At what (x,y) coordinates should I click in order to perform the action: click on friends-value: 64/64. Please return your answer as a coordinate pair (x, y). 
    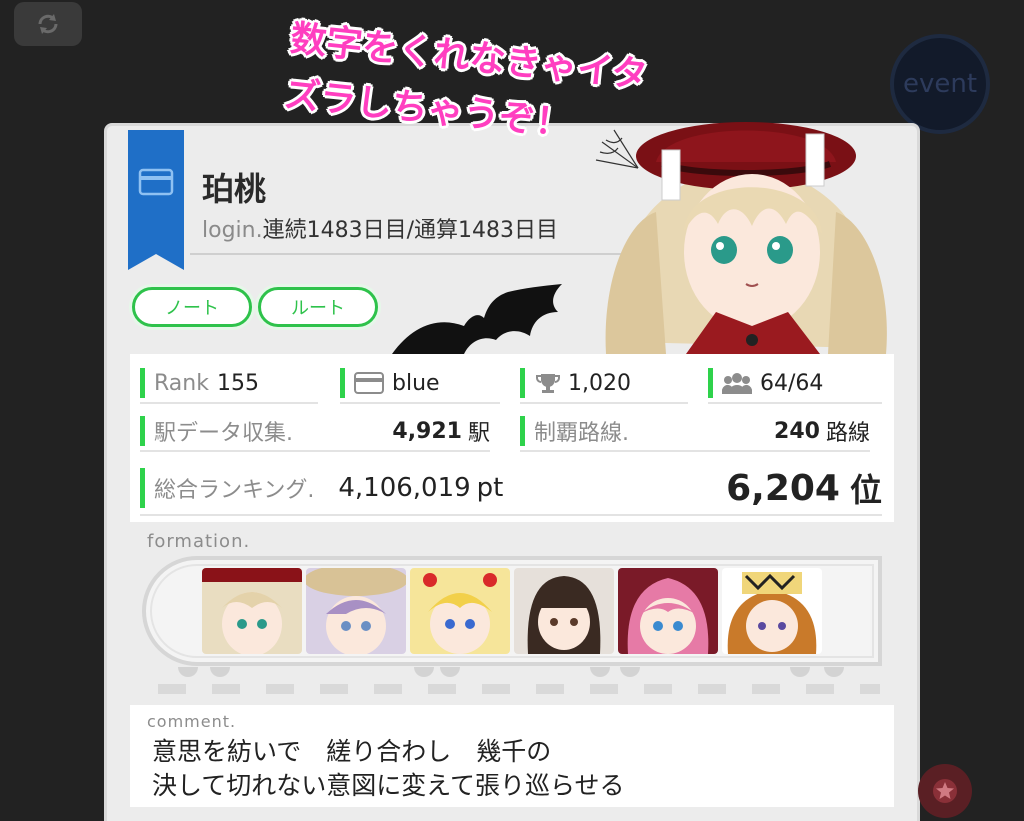
    Looking at the image, I should click on (792, 383).